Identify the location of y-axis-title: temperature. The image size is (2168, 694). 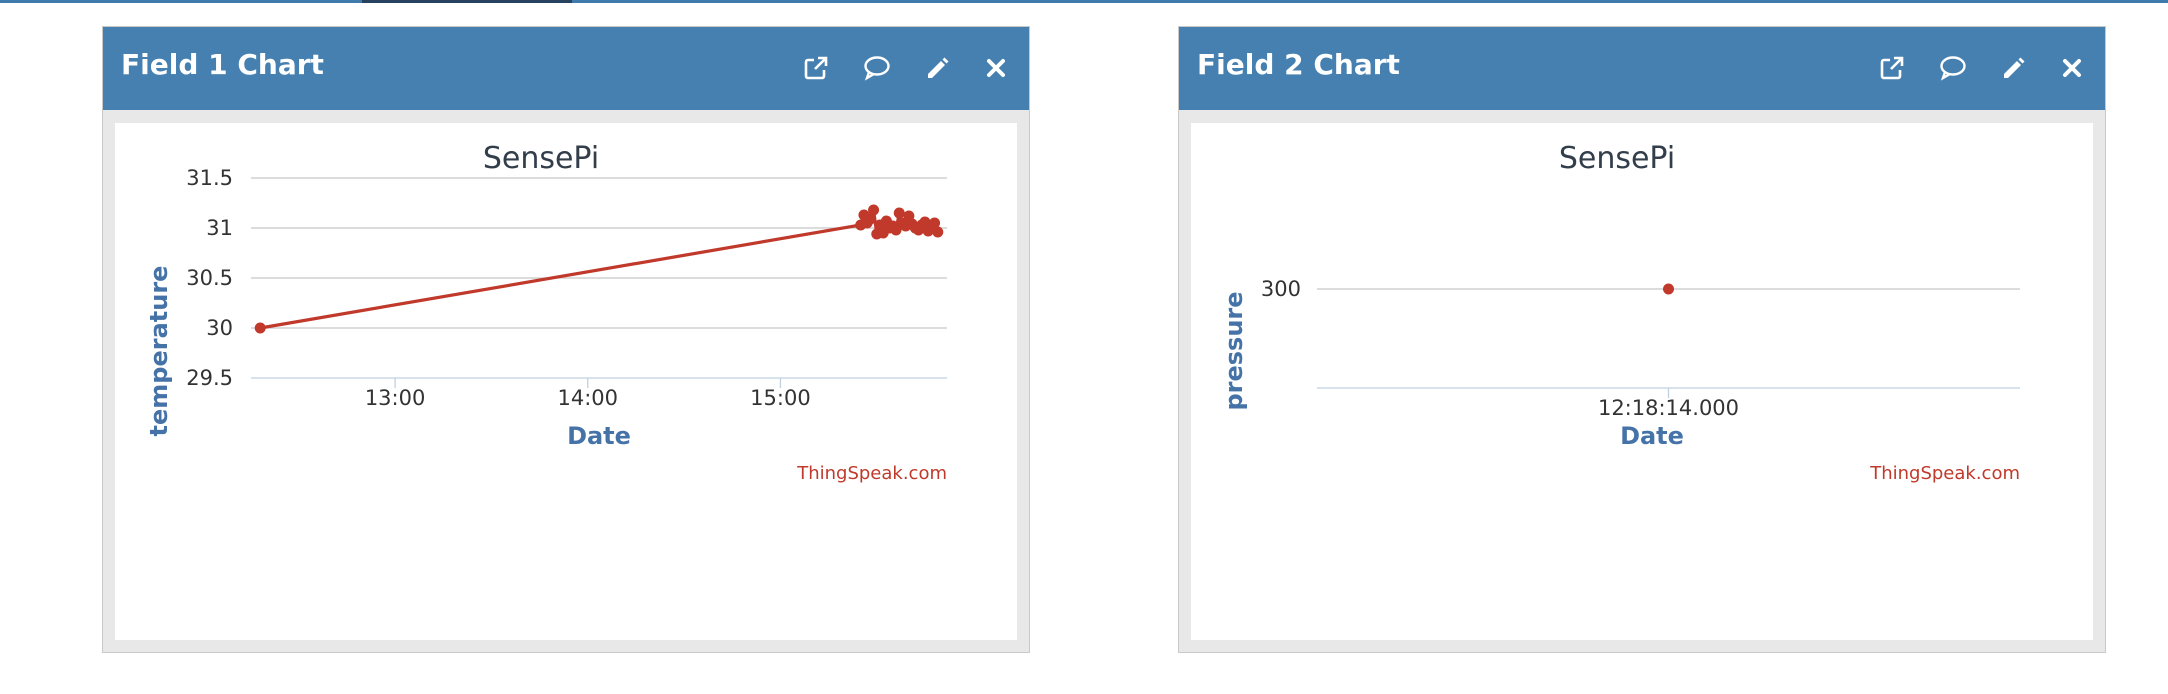
(159, 351).